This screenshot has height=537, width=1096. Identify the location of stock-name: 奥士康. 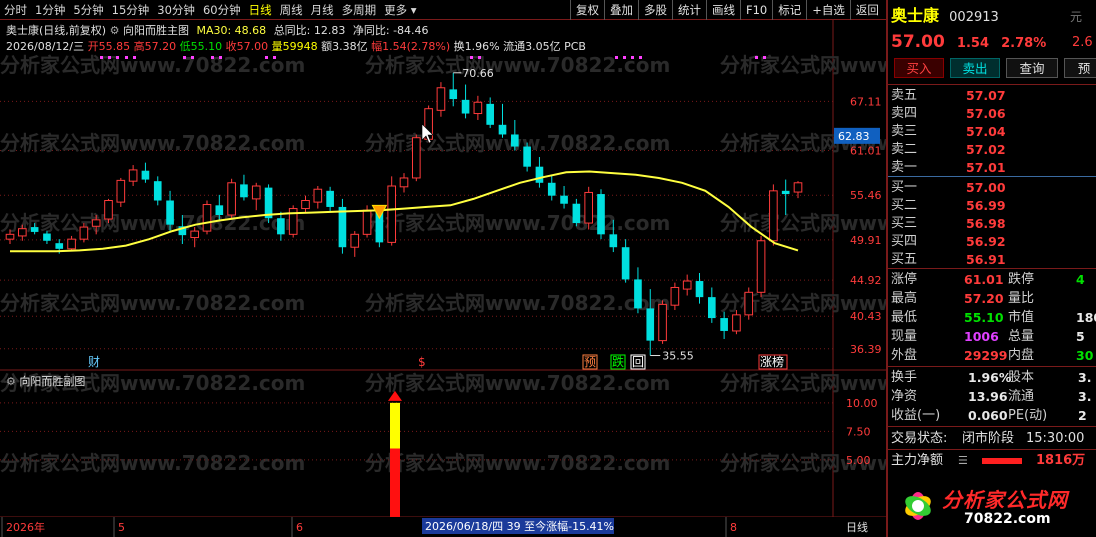
(915, 15).